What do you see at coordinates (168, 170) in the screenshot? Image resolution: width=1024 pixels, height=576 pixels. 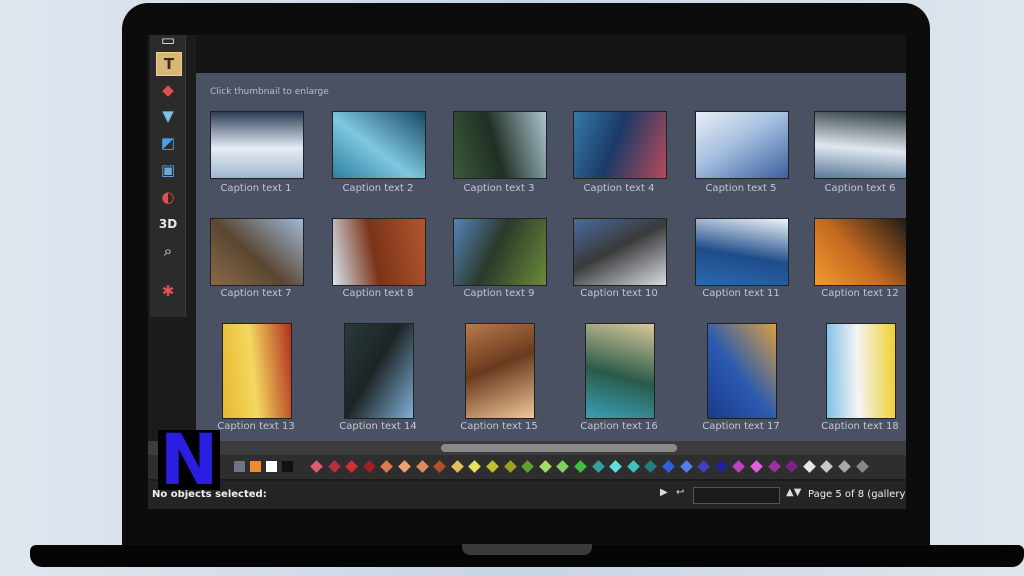 I see `bevel-tool-icon: ▣` at bounding box center [168, 170].